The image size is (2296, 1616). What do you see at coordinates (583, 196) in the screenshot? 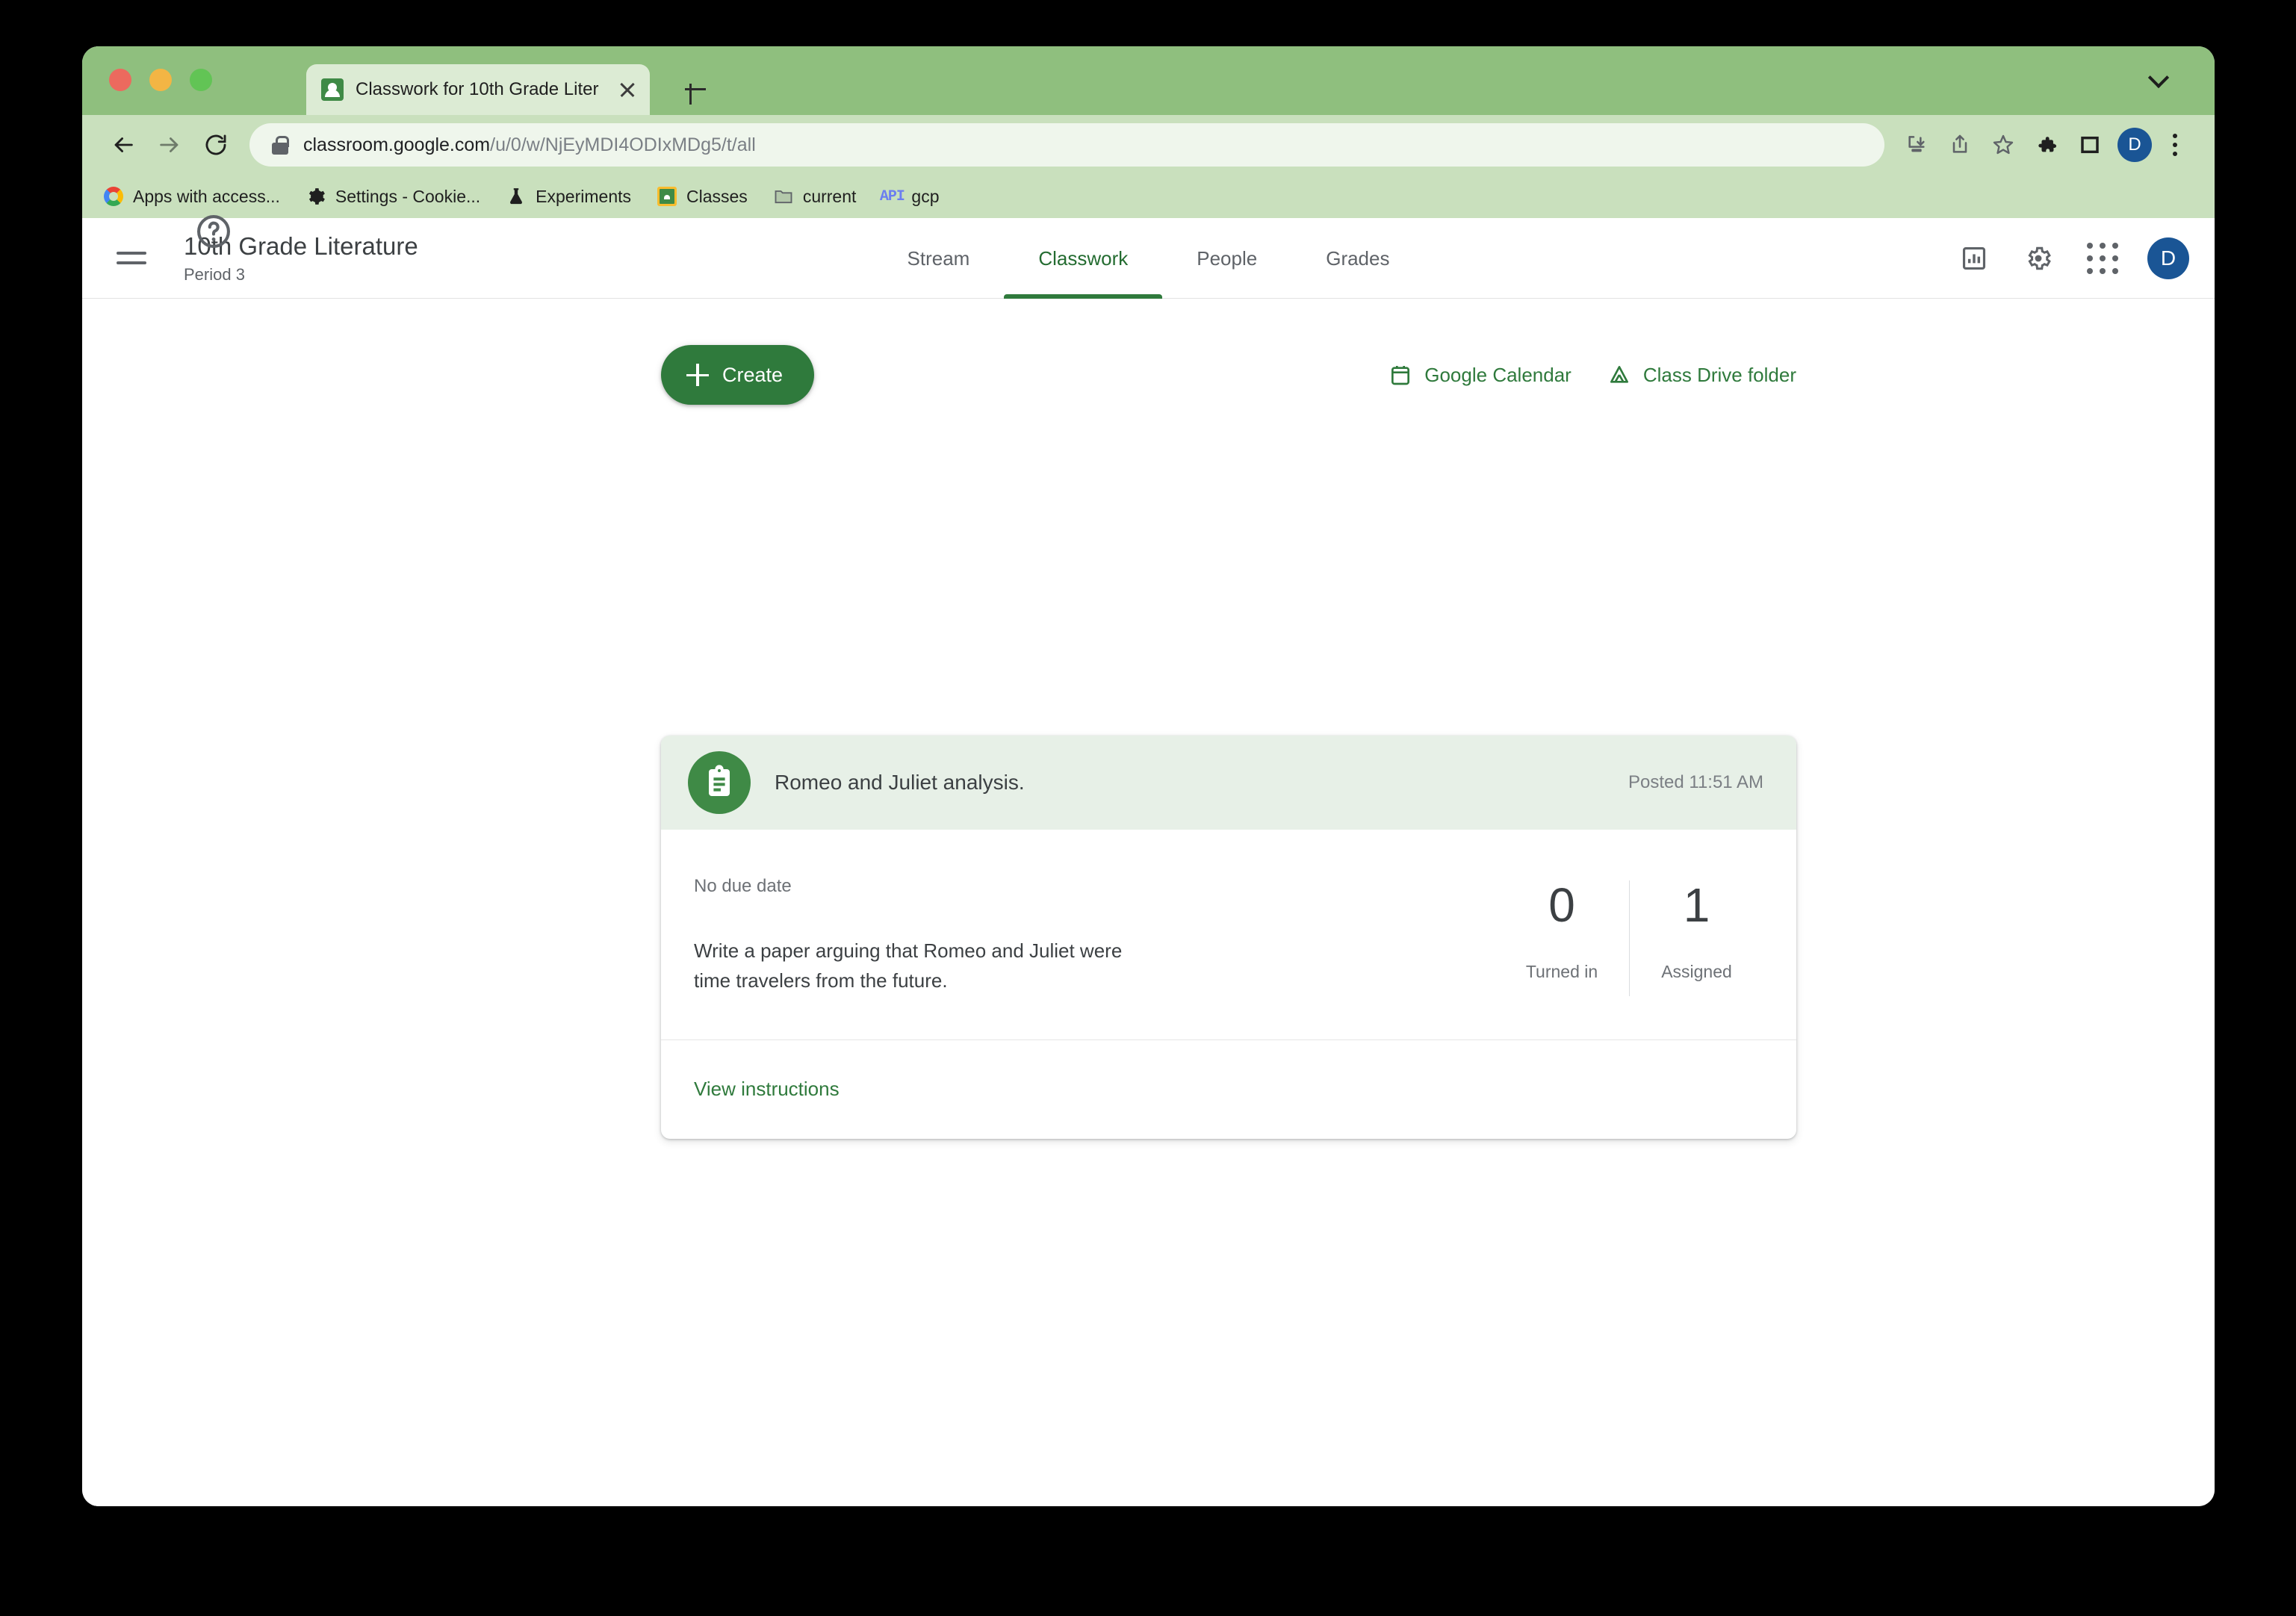
I see `bookmark-label: Experiments` at bounding box center [583, 196].